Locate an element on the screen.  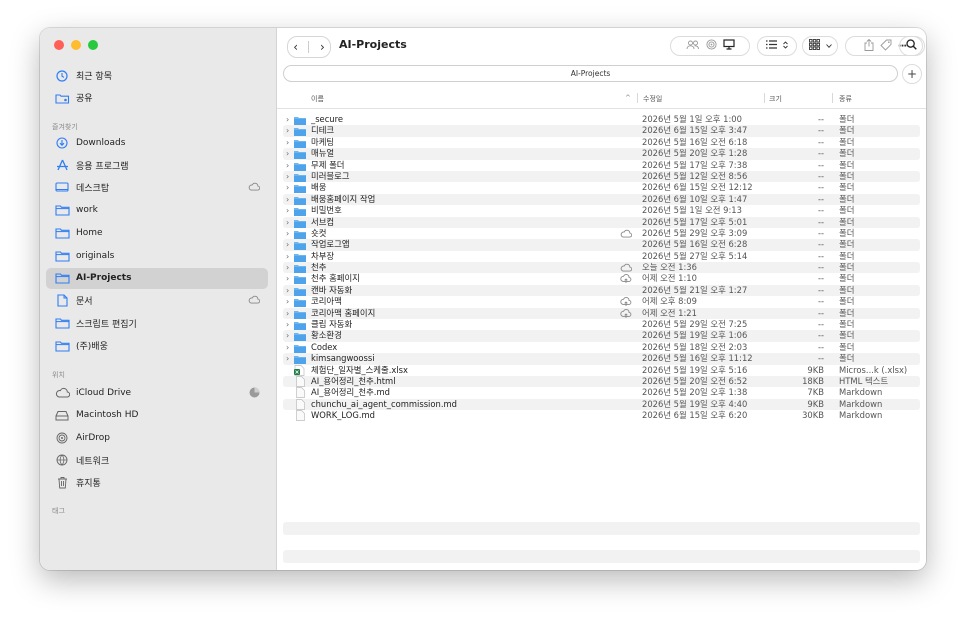
sidebar-item-label: 응용 프로그램 is located at coordinates (102, 166).